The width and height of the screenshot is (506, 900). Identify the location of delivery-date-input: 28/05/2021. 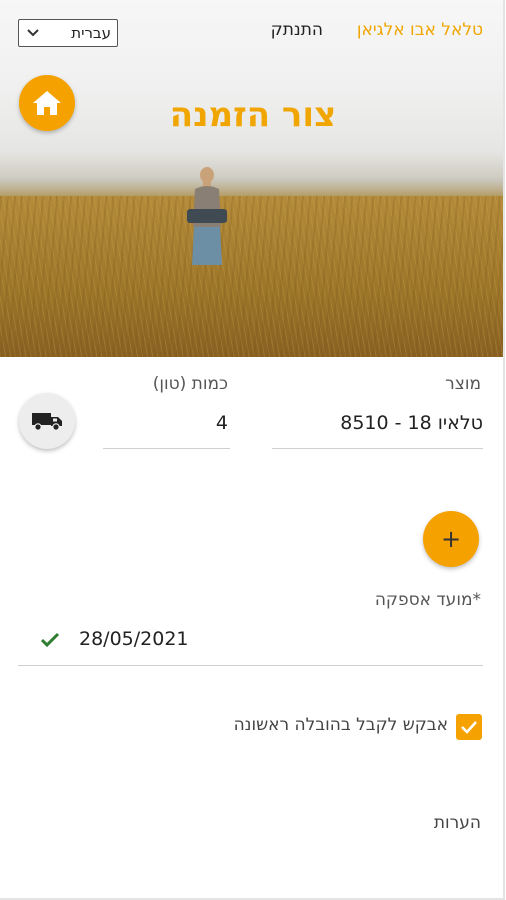
(250, 643).